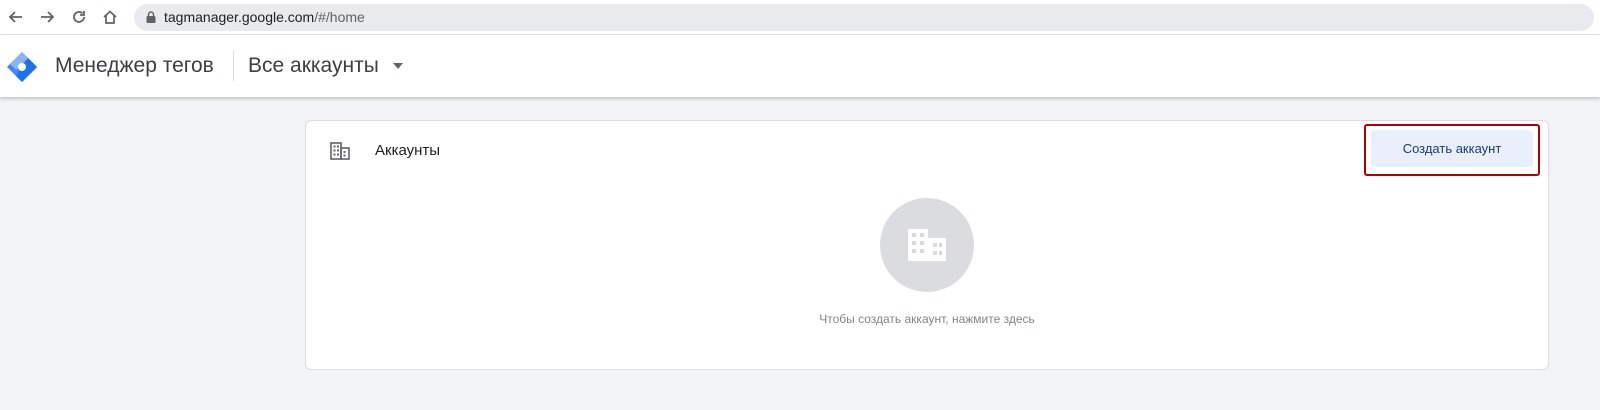  I want to click on url-domain: tagmanager.google.com, so click(239, 17).